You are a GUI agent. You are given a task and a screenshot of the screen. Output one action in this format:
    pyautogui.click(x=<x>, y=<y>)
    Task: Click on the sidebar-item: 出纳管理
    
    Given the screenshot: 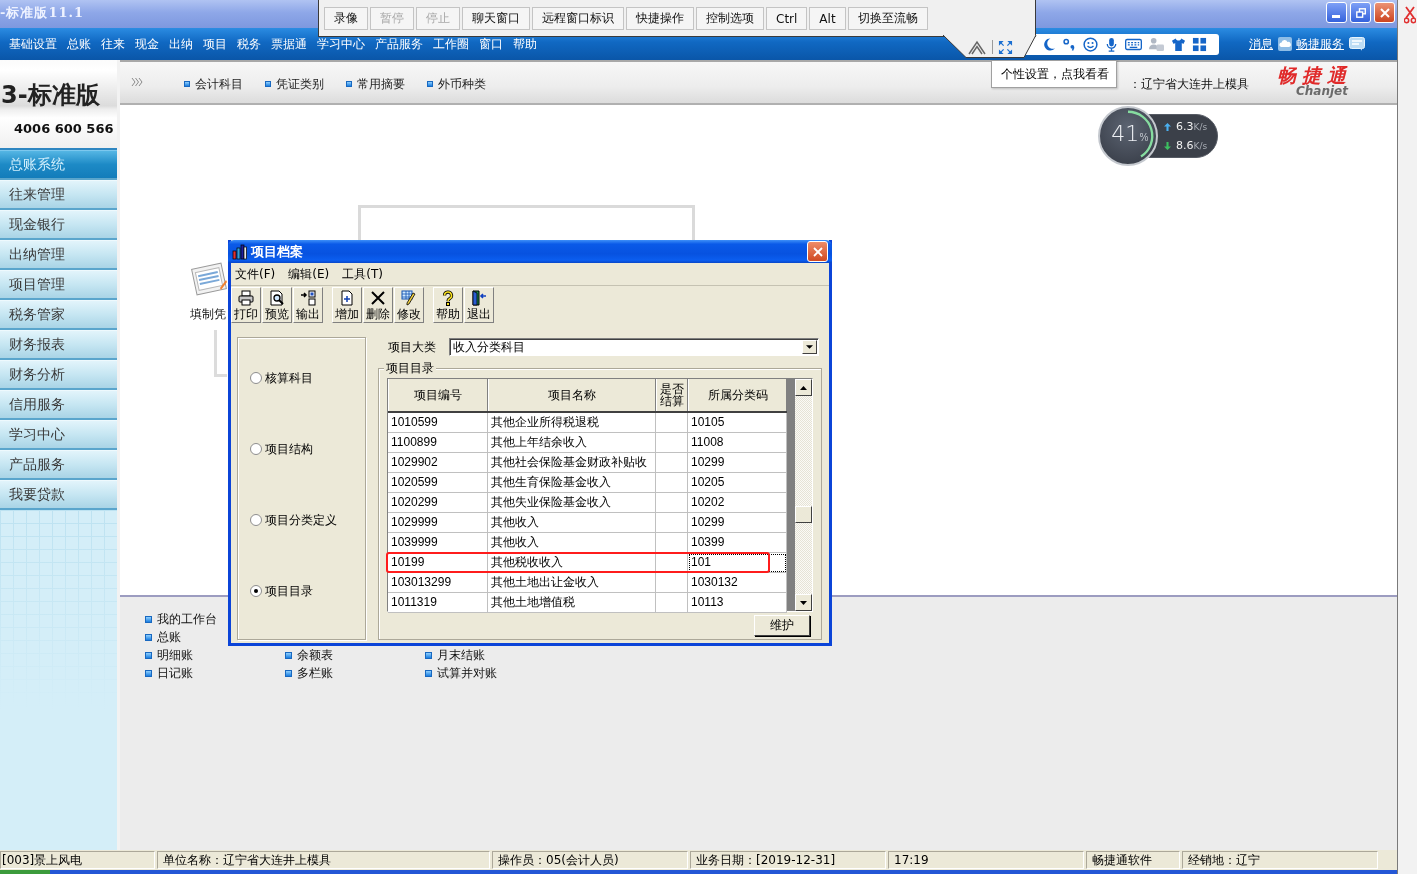 What is the action you would take?
    pyautogui.click(x=58, y=255)
    